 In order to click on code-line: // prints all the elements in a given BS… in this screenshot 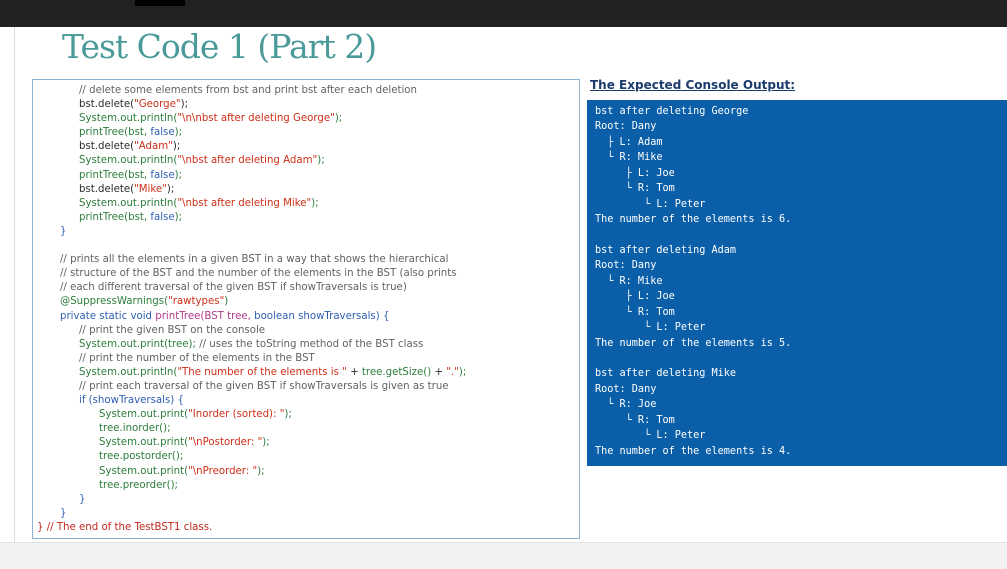, I will do `click(306, 260)`.